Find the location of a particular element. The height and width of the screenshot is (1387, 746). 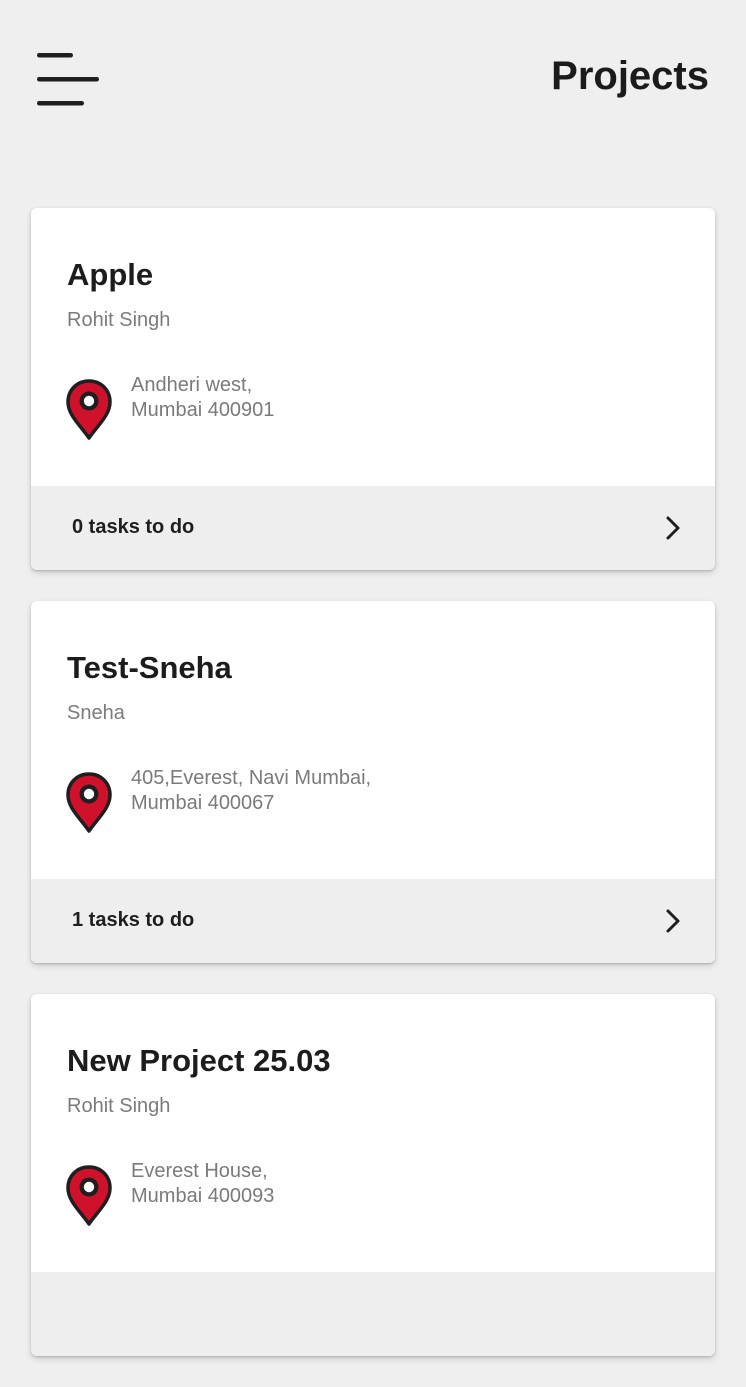

menu-button is located at coordinates (68, 81).